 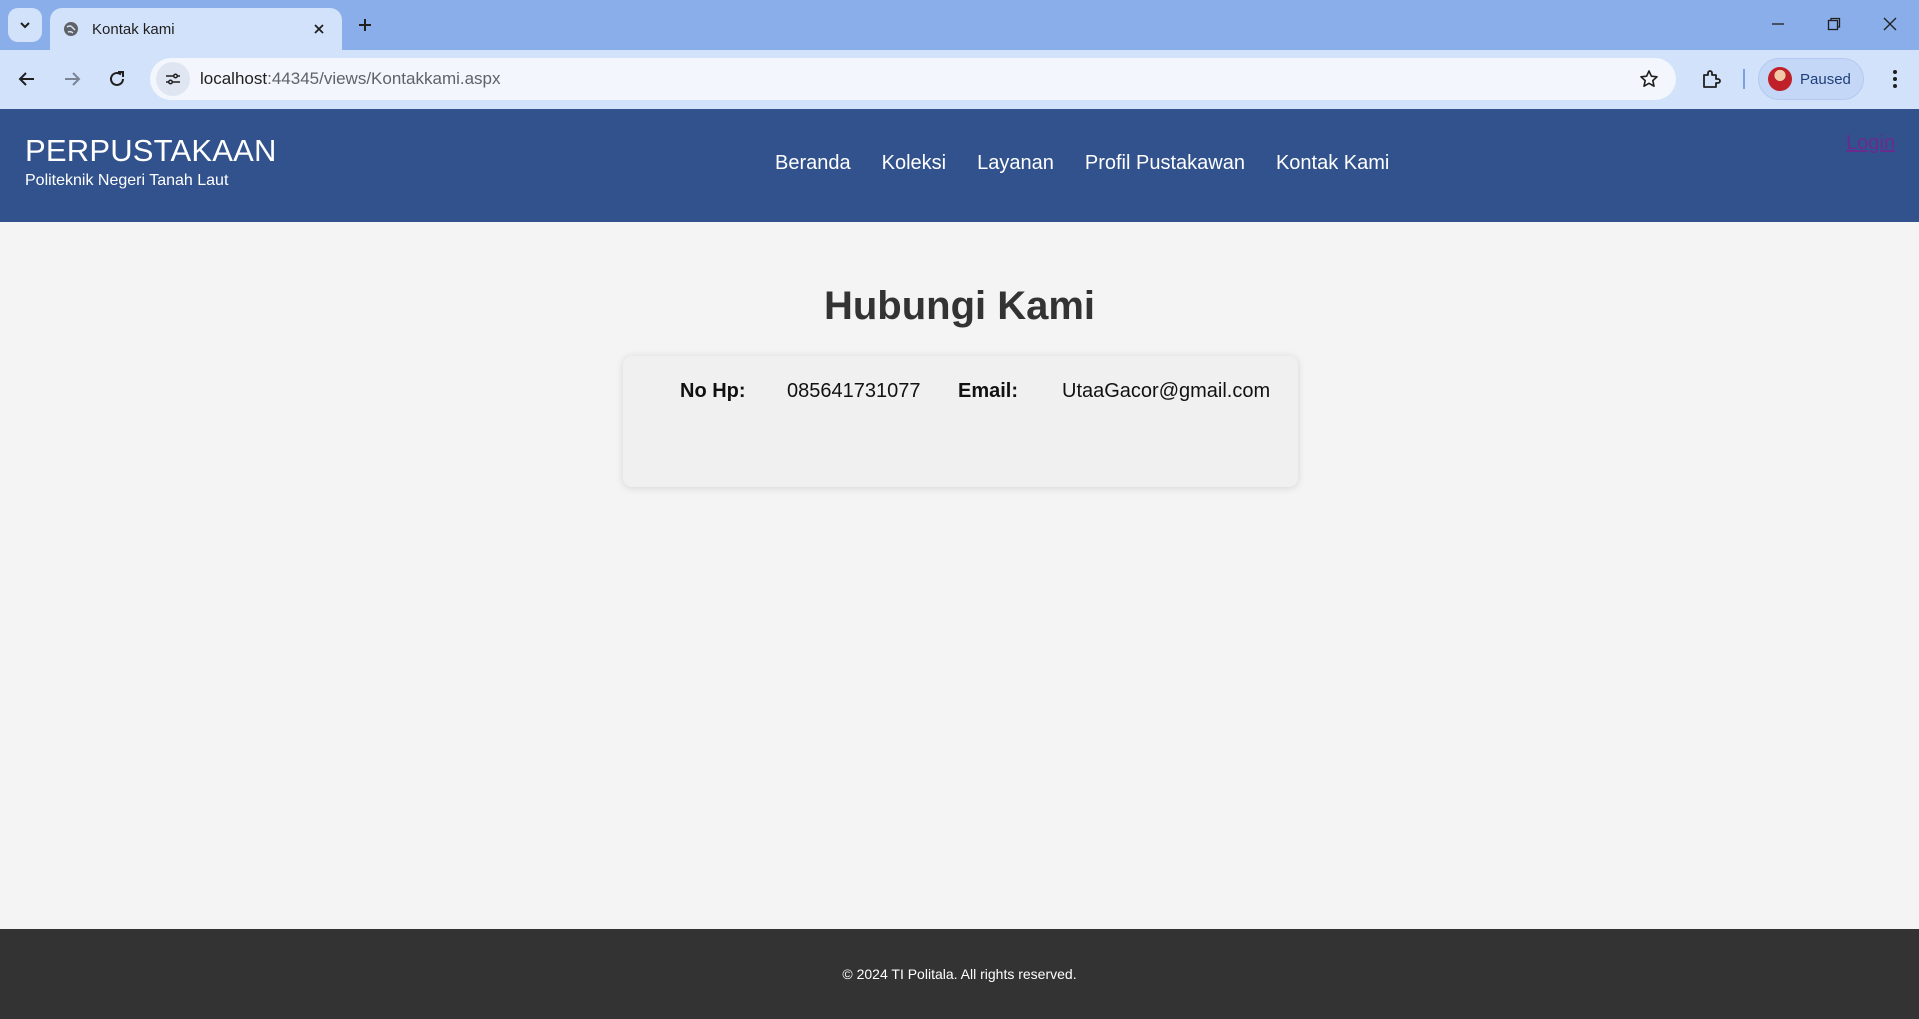 I want to click on more-vertical-icon, so click(x=1895, y=79).